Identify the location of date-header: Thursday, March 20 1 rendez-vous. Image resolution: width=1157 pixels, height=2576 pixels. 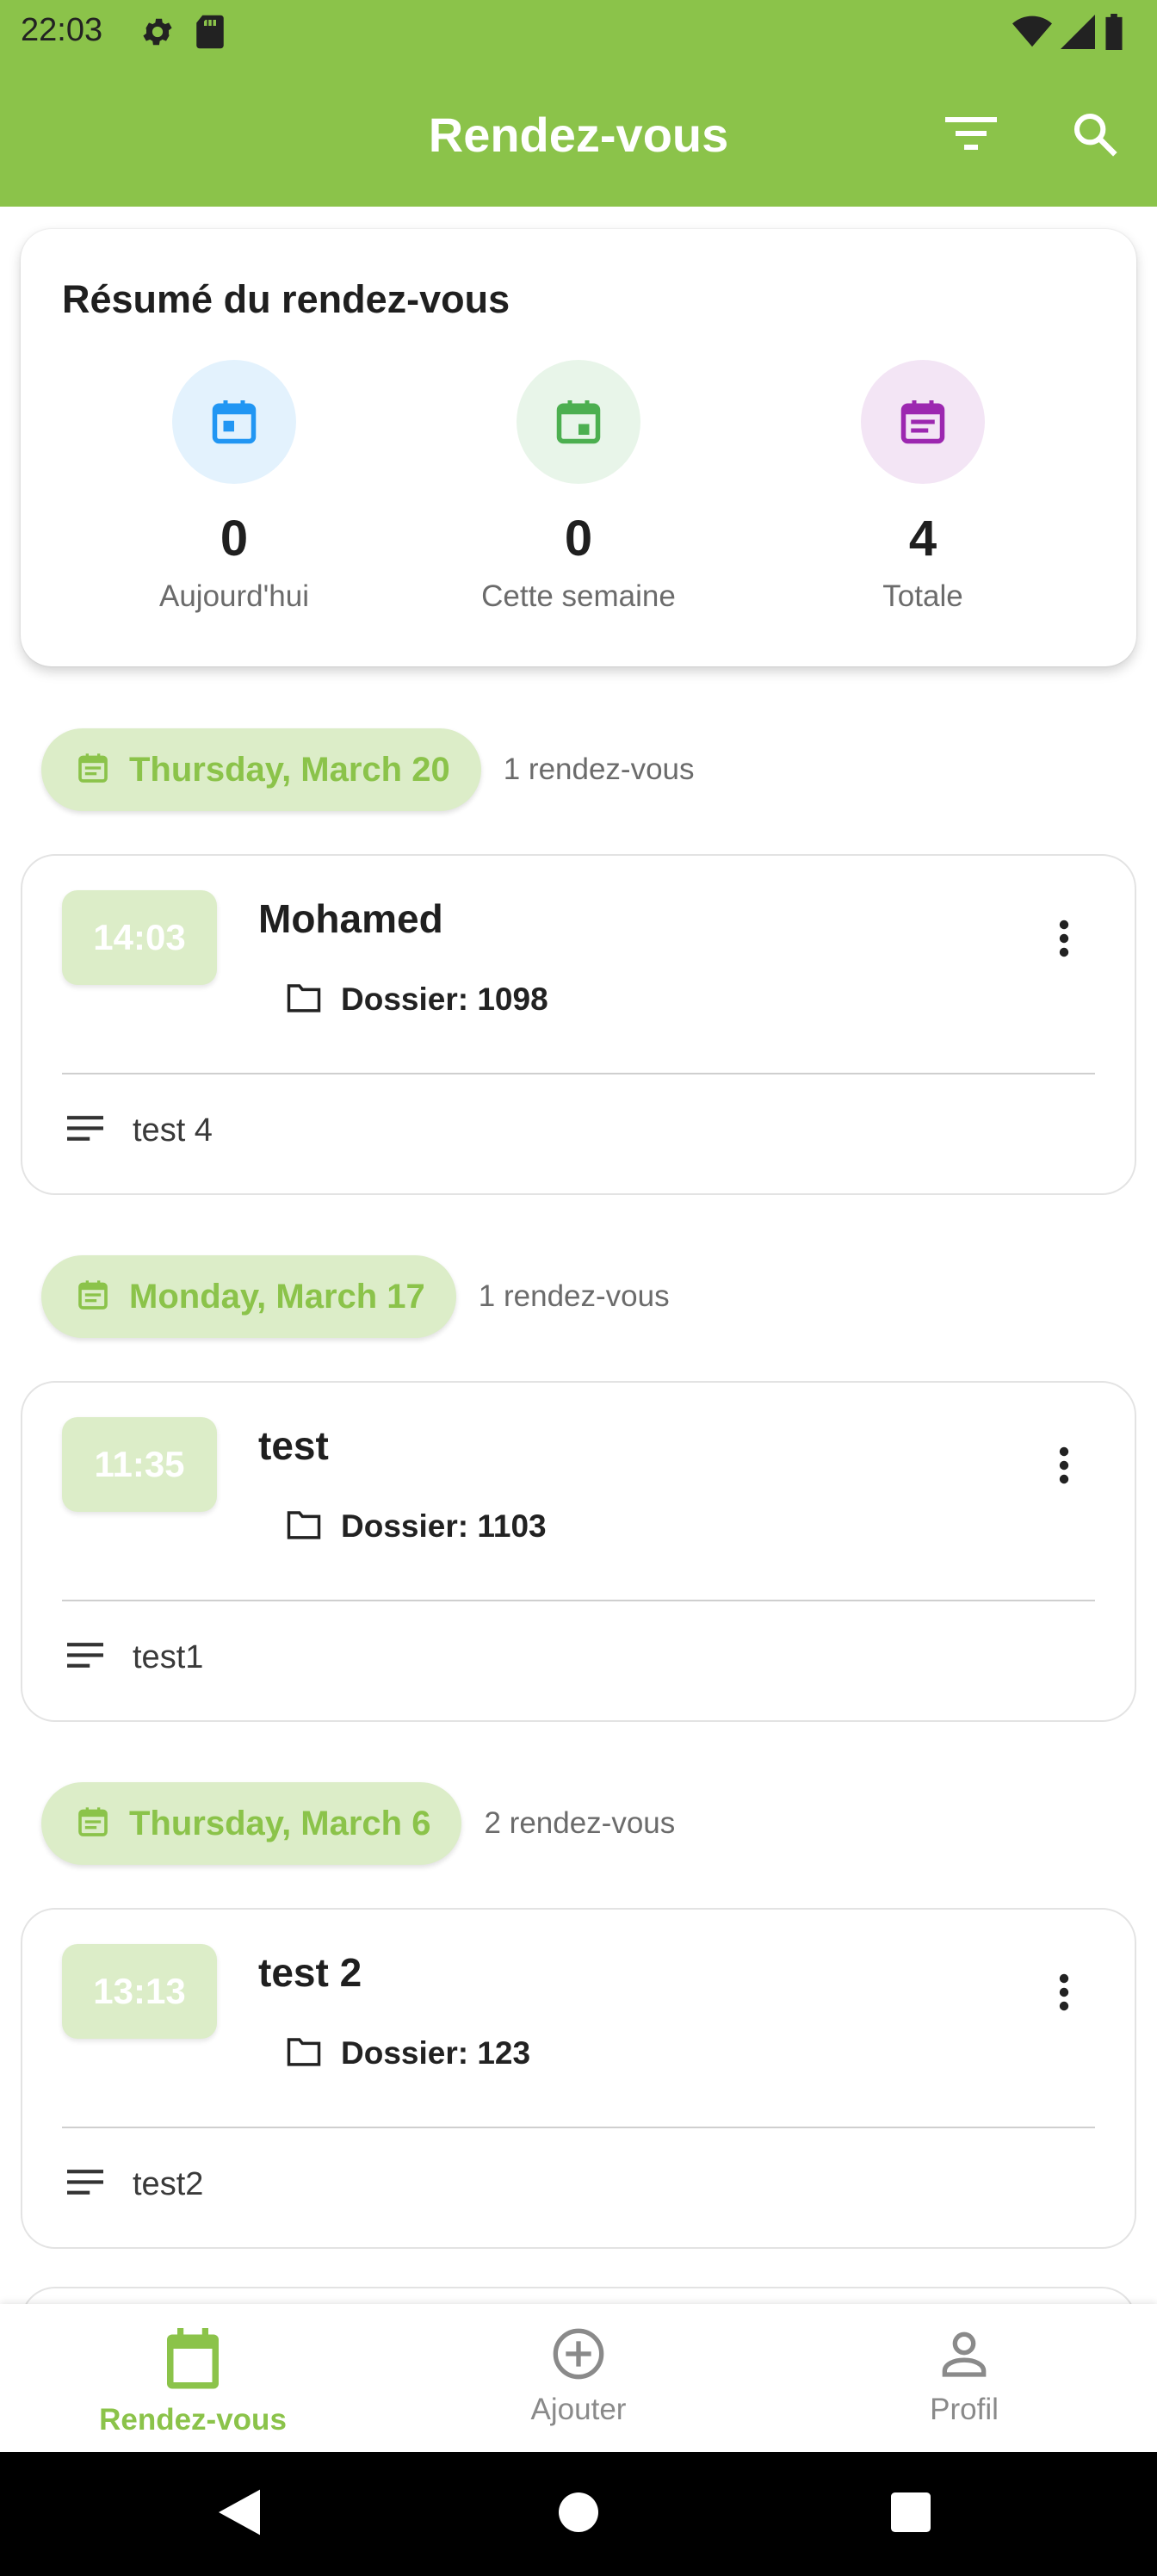
(368, 769).